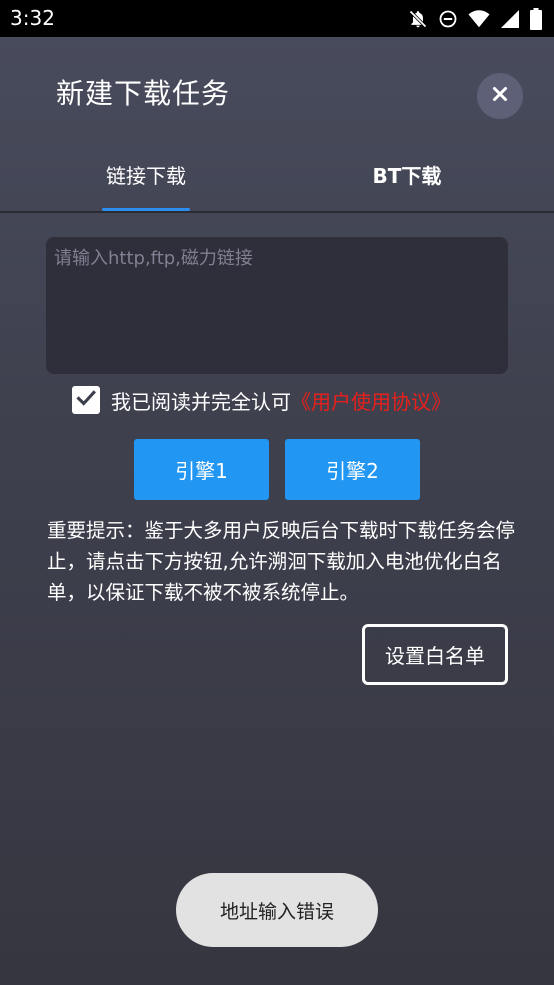 The image size is (554, 985). I want to click on agreement-row: 我已阅读并完全认可 《用户使用协议》, so click(261, 400).